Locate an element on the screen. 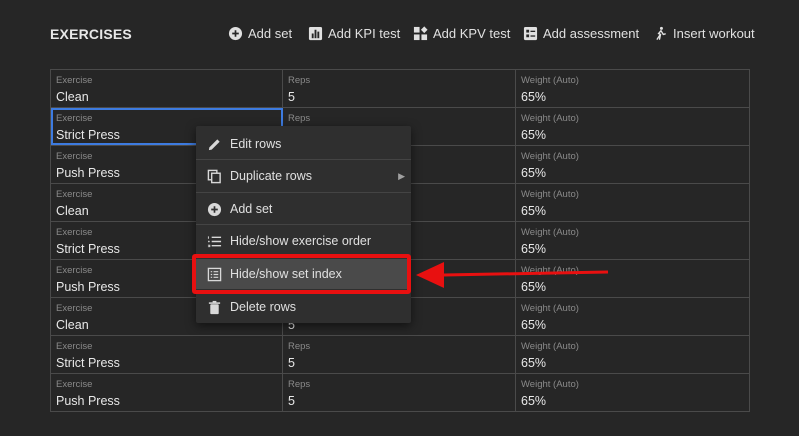  delete-rows-label: Delete rows is located at coordinates (263, 307).